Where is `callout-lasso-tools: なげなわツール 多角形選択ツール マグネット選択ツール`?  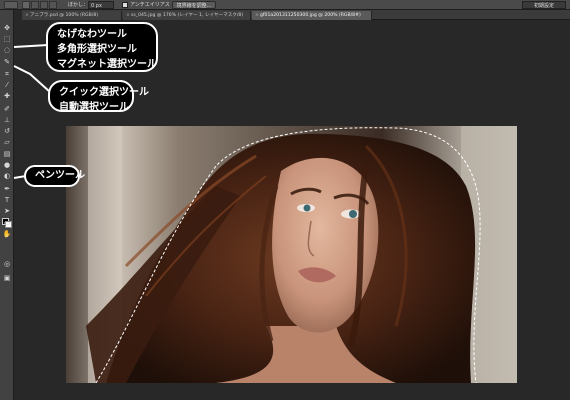
callout-lasso-tools: なげなわツール 多角形選択ツール マグネット選択ツール is located at coordinates (102, 47).